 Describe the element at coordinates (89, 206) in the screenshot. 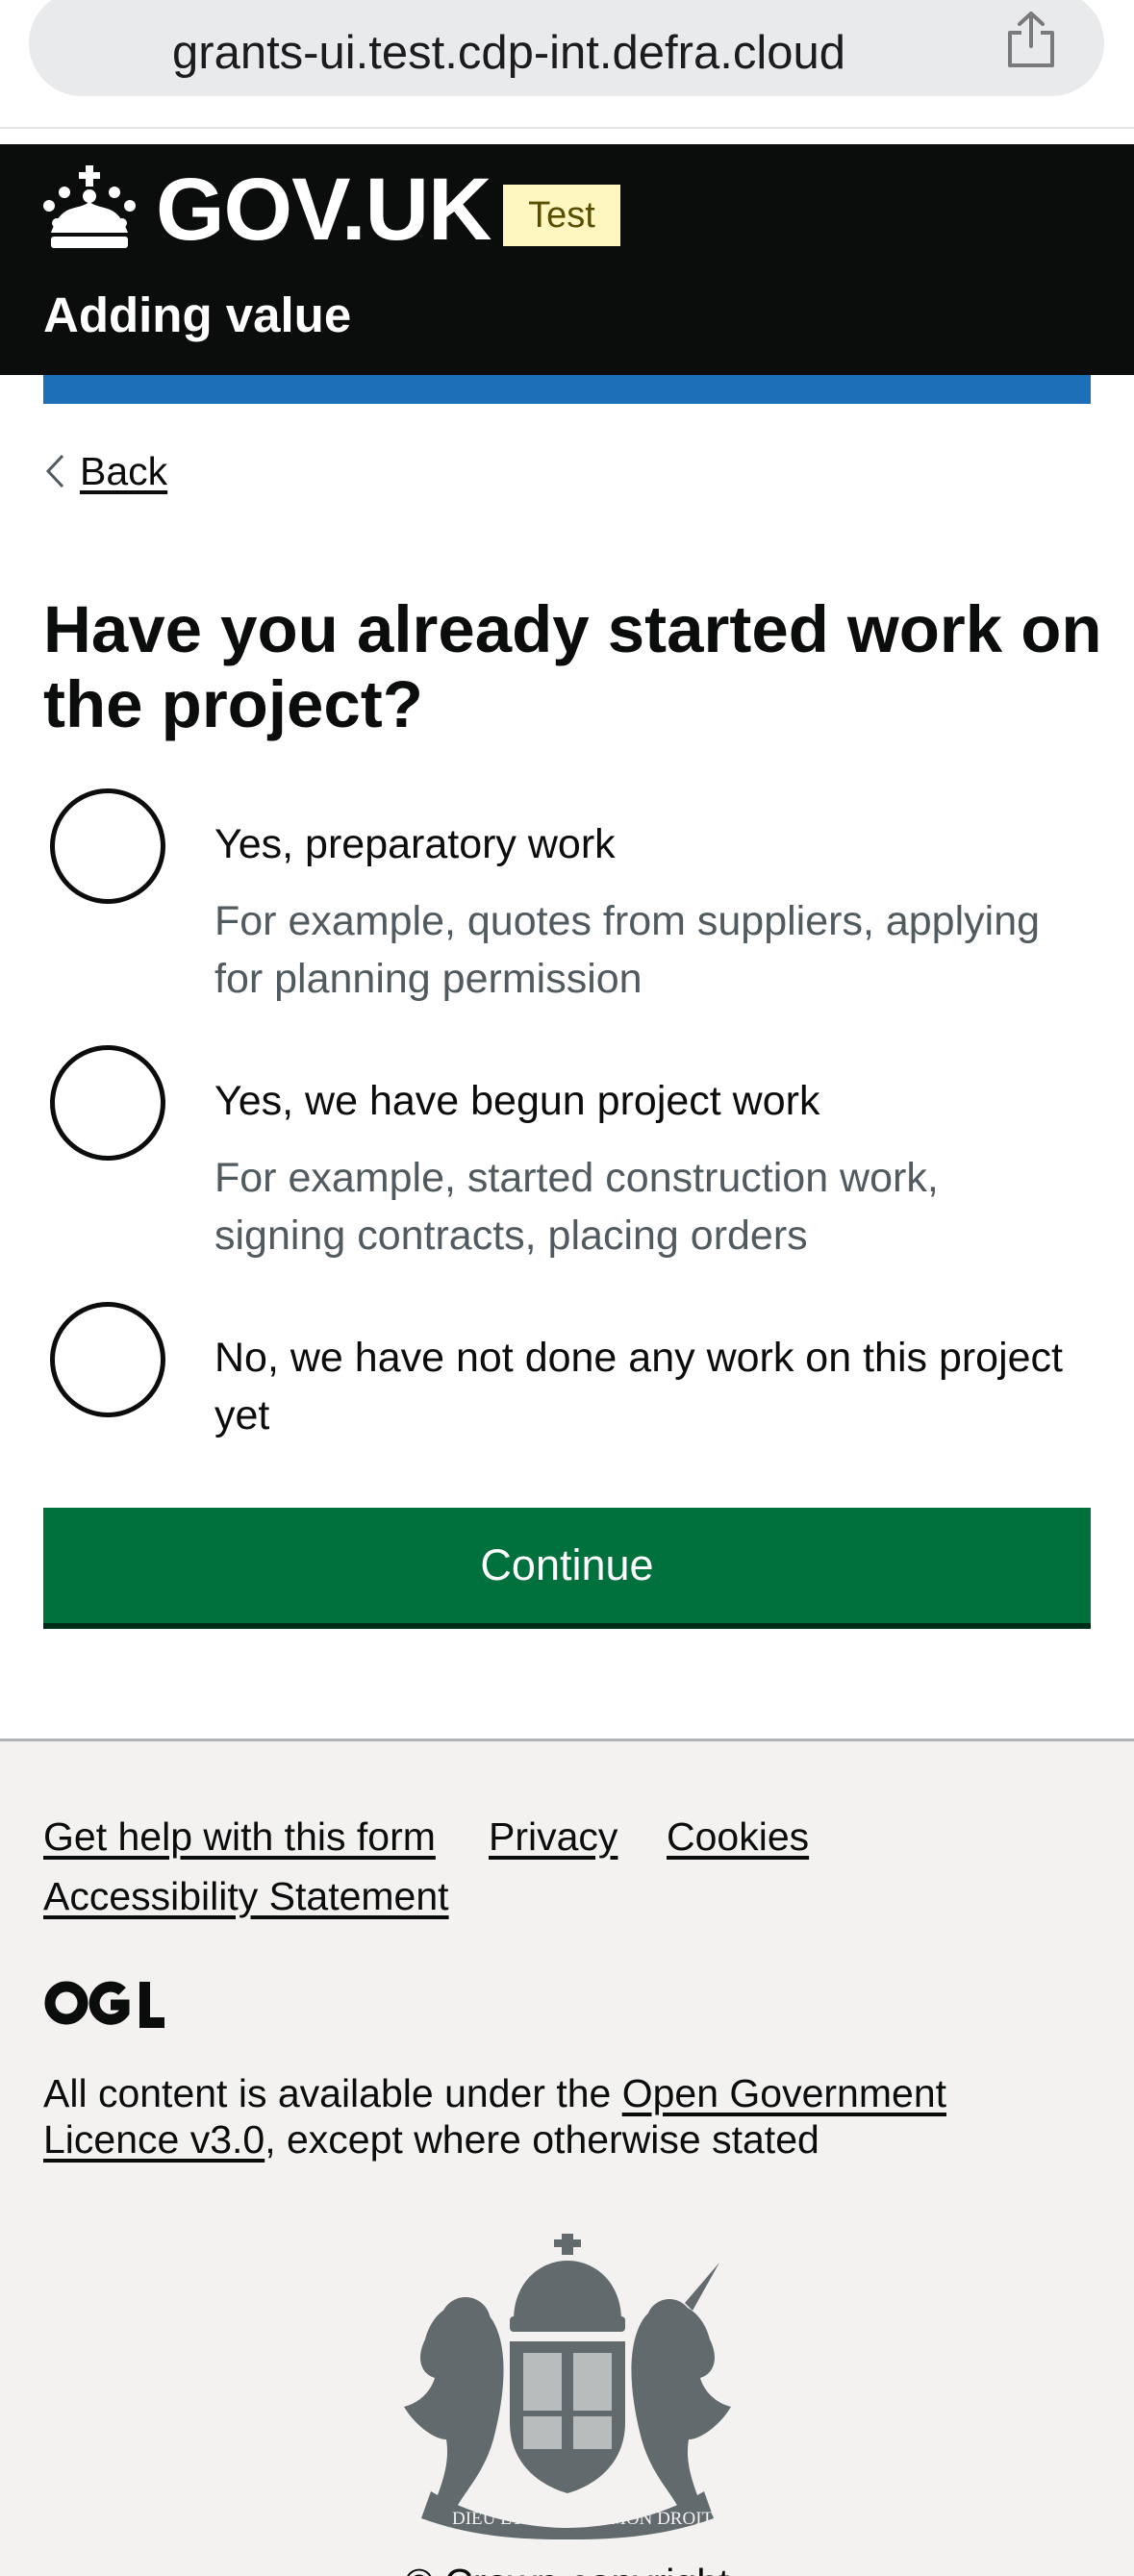

I see `crown-icon` at that location.